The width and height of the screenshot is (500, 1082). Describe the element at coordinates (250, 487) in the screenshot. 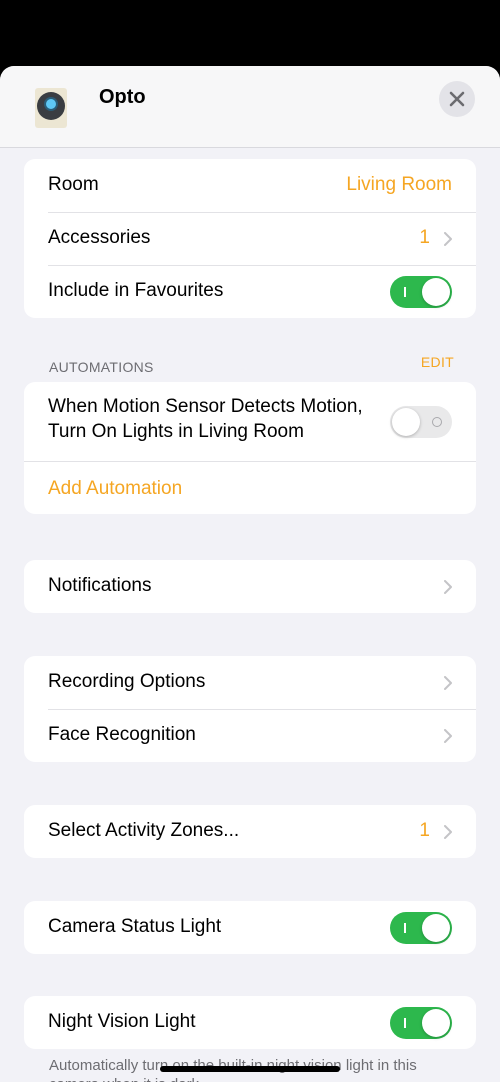

I see `add-automation-row: Add Automation` at that location.